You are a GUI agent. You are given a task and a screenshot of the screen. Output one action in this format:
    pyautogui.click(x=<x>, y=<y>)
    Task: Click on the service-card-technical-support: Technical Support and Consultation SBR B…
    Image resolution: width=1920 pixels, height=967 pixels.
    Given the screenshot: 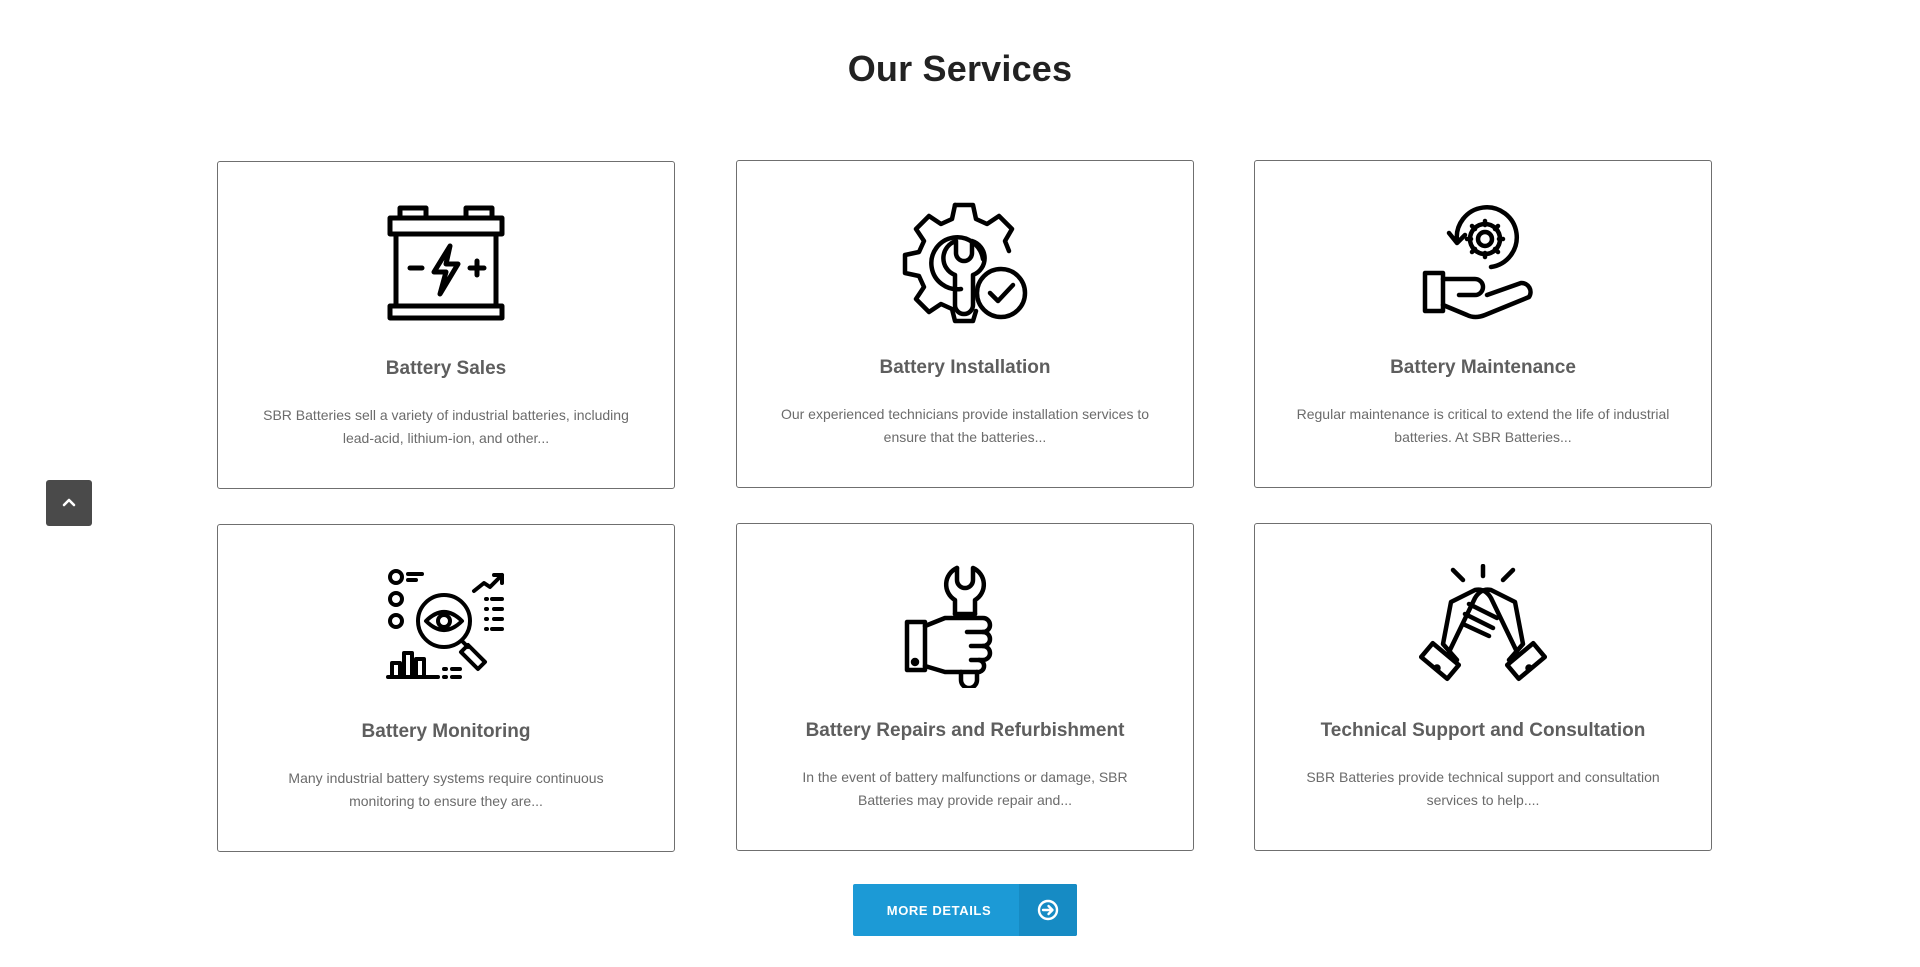 What is the action you would take?
    pyautogui.click(x=1483, y=687)
    